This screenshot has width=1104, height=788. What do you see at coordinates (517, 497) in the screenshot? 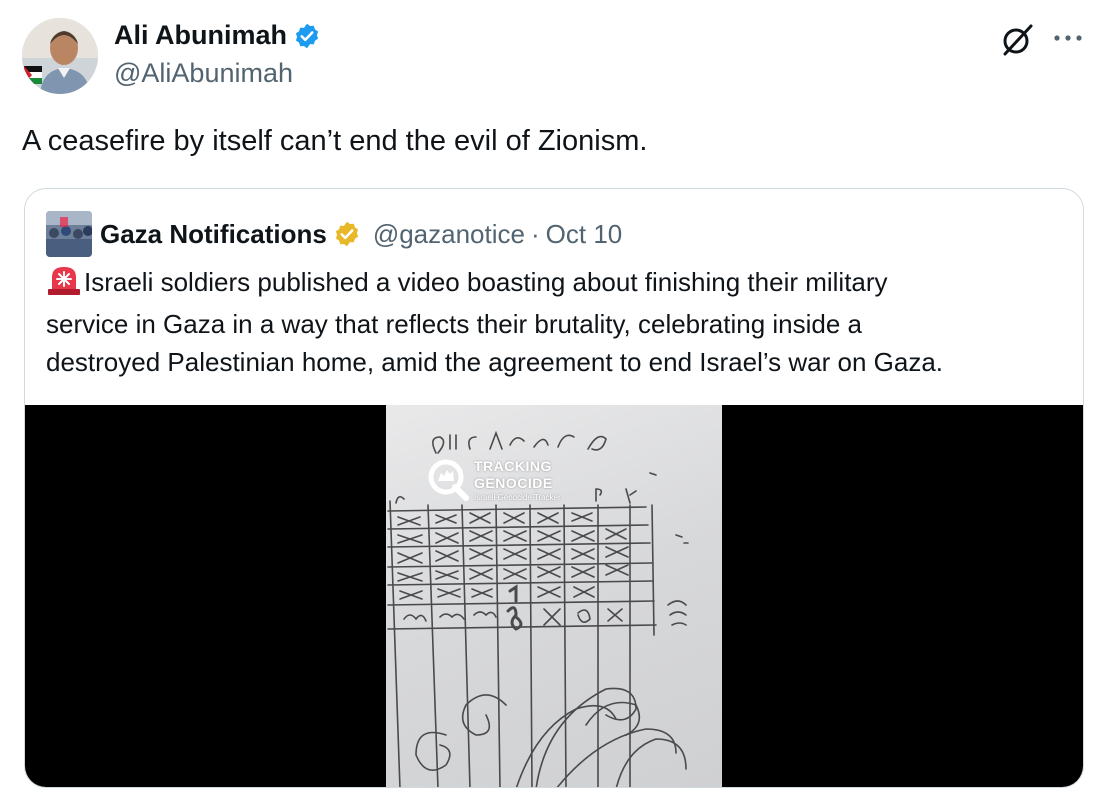
I see `watermark-subtitle: Israeli Genocide Tracker` at bounding box center [517, 497].